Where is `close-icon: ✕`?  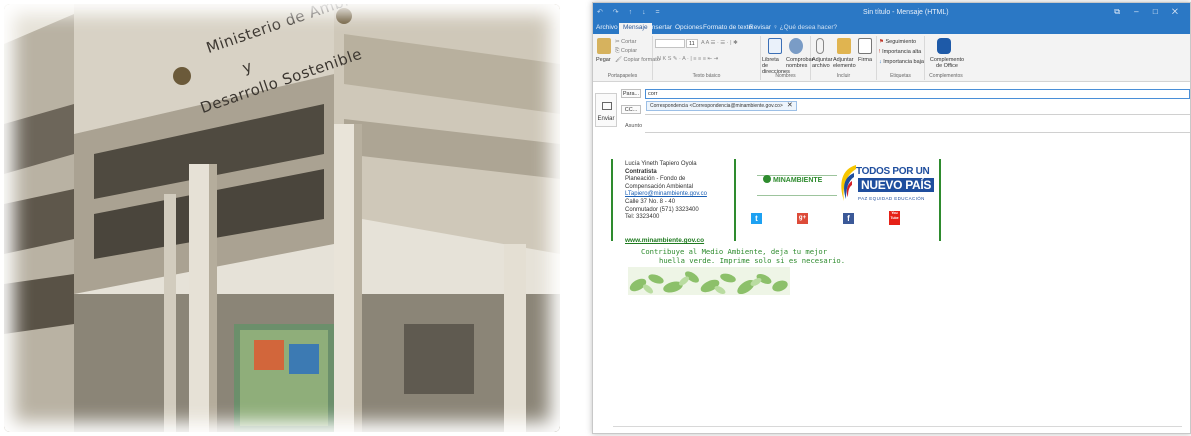
close-icon: ✕ is located at coordinates (790, 105).